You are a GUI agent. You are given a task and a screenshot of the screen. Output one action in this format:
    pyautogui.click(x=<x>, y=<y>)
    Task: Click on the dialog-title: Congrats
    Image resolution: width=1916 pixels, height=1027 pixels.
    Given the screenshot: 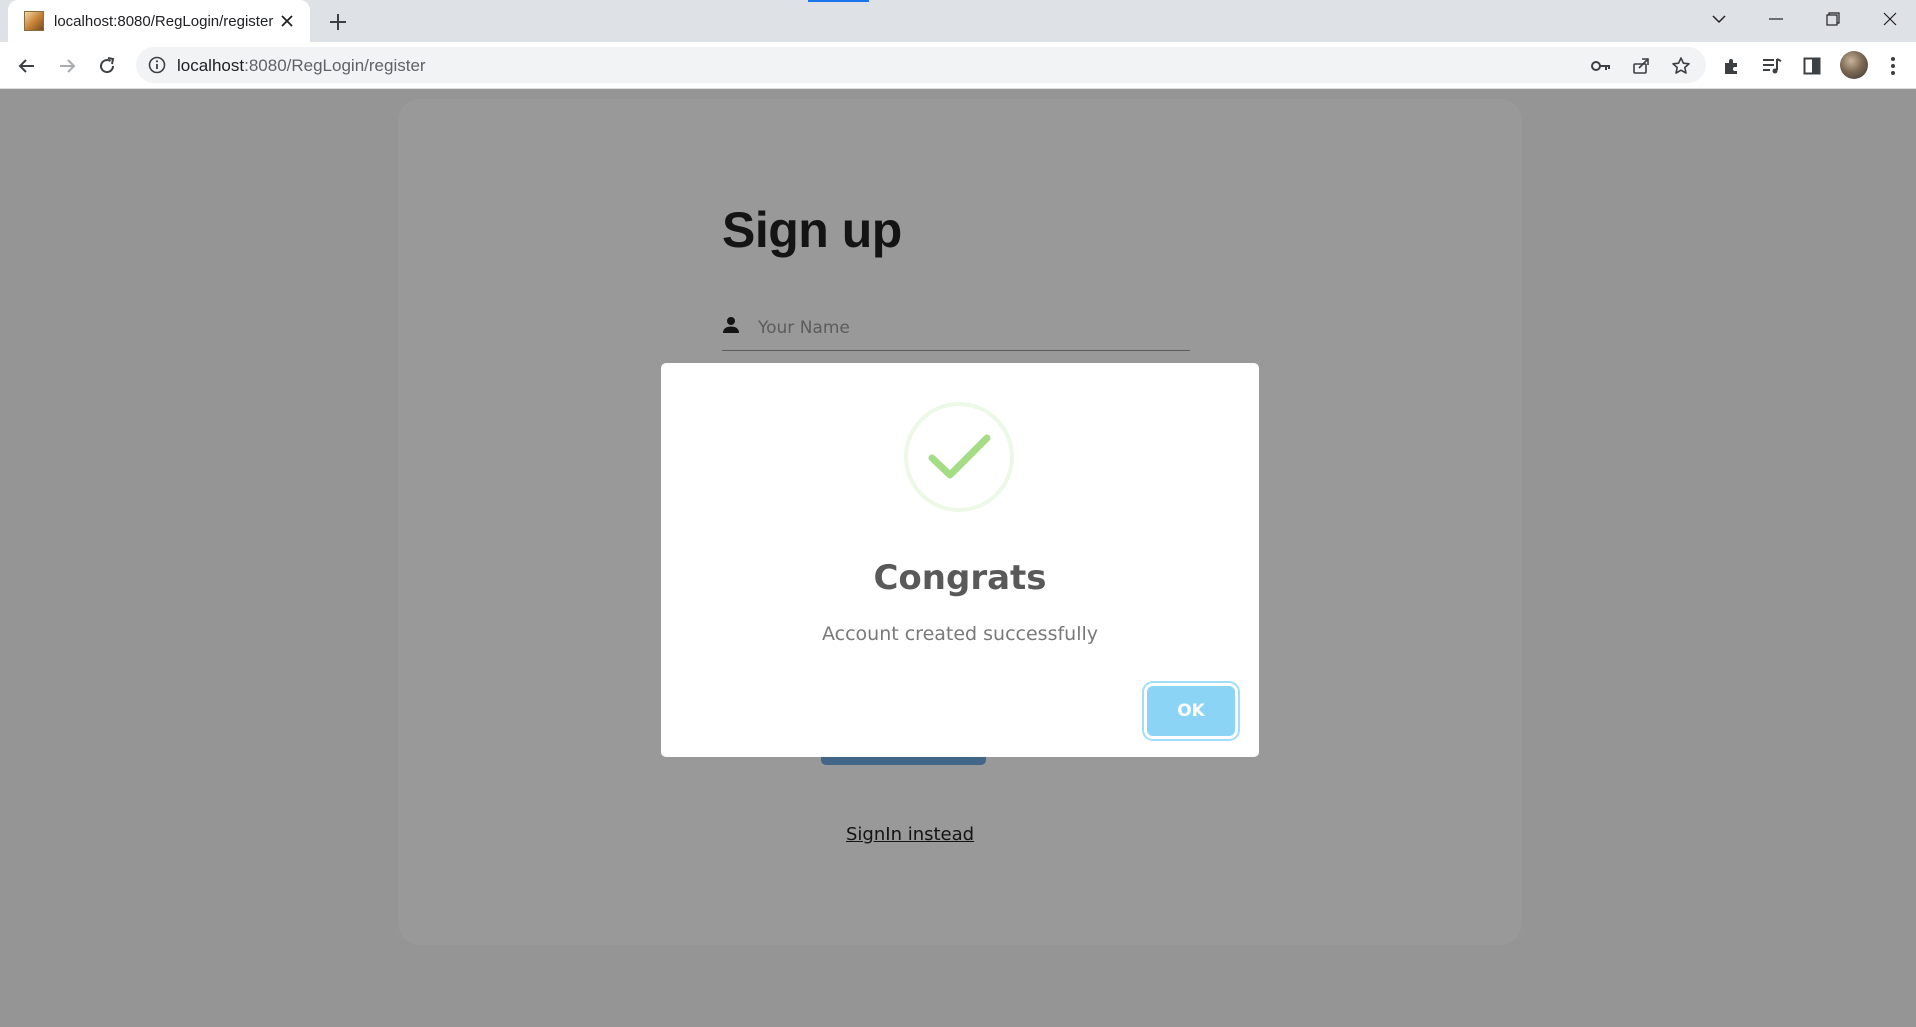 What is the action you would take?
    pyautogui.click(x=960, y=578)
    